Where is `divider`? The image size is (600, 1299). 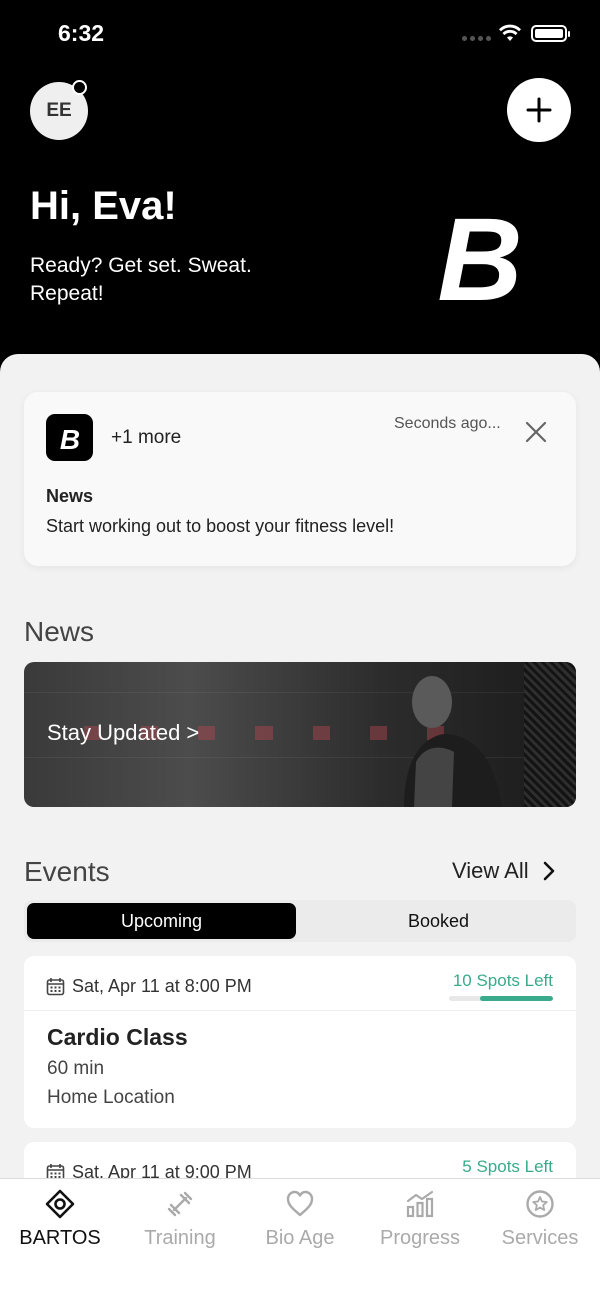
divider is located at coordinates (300, 1010).